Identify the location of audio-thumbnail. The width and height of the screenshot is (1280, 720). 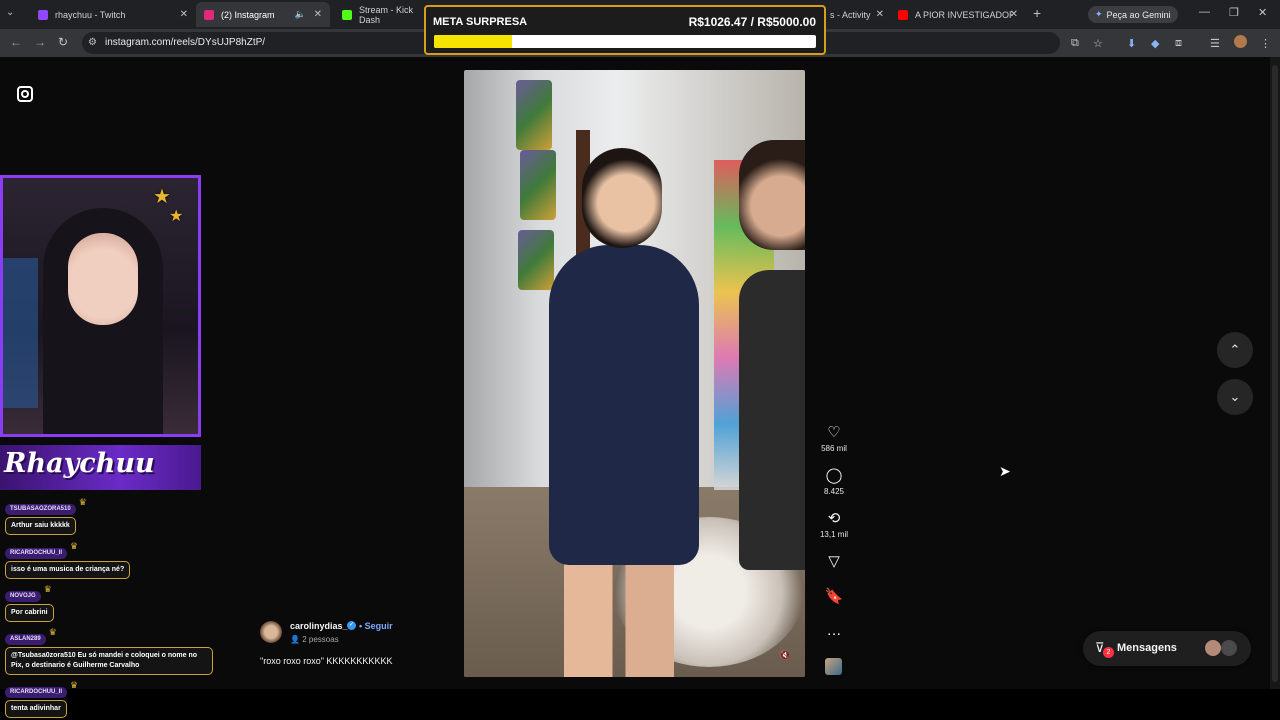
(833, 666).